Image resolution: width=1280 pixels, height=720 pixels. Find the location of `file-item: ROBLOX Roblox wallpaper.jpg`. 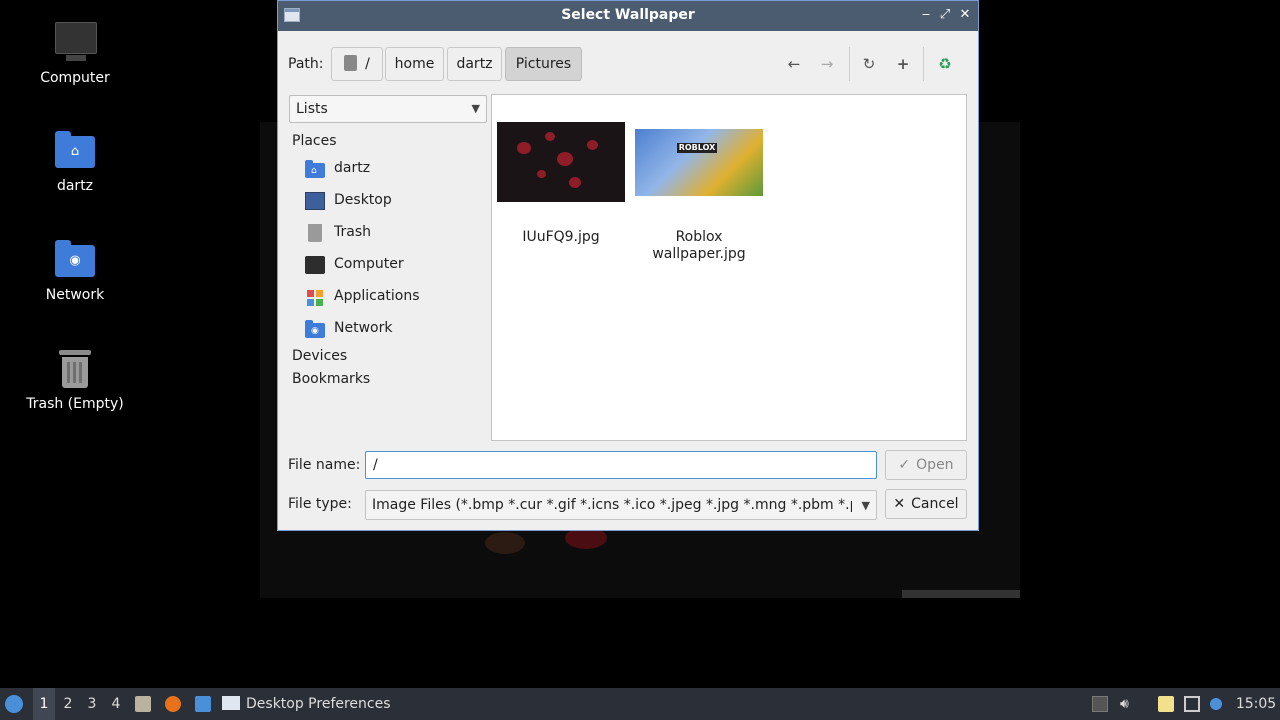

file-item: ROBLOX Roblox wallpaper.jpg is located at coordinates (700, 180).